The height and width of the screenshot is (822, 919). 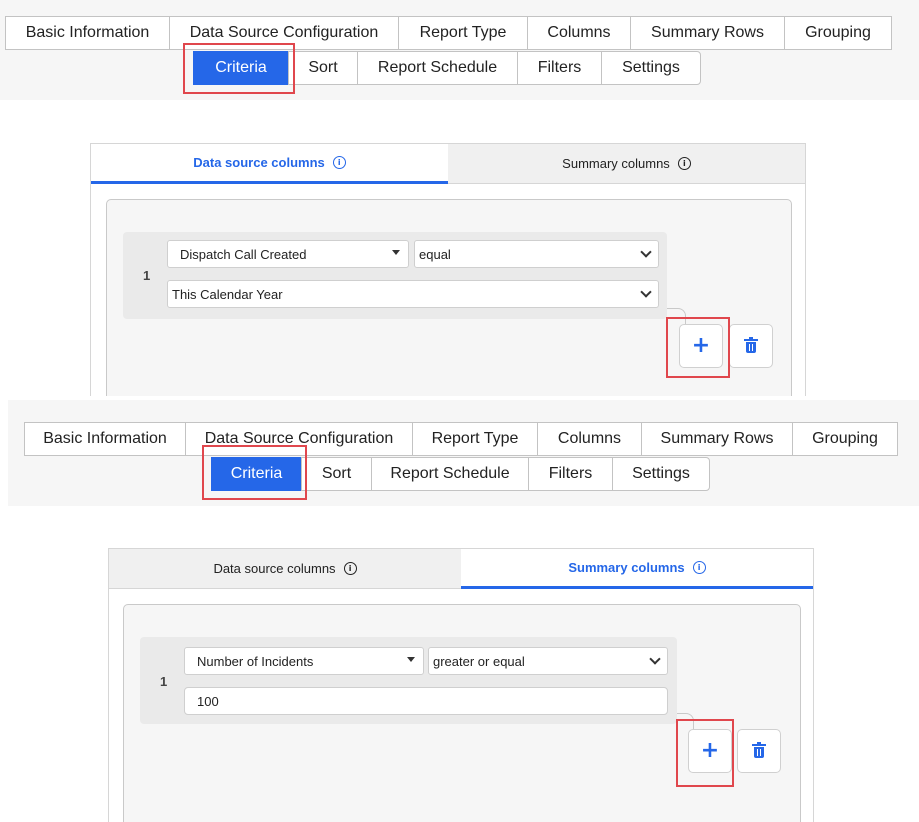 What do you see at coordinates (426, 701) in the screenshot?
I see `value-input: 100` at bounding box center [426, 701].